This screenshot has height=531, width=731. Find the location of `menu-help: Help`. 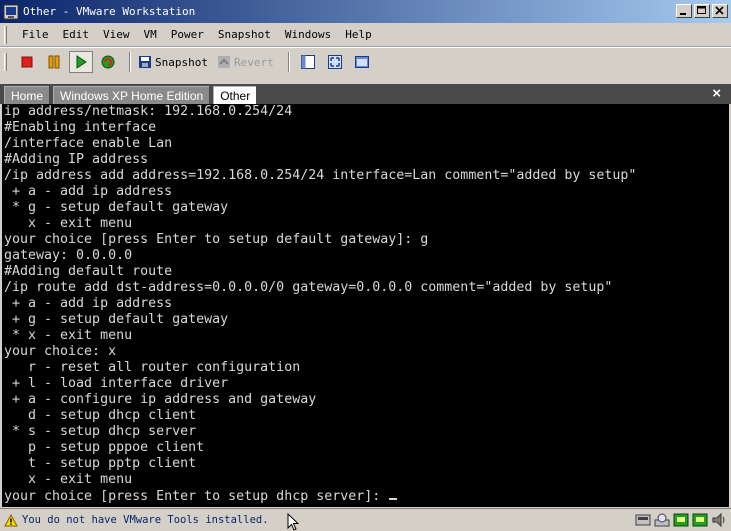

menu-help: Help is located at coordinates (358, 34).